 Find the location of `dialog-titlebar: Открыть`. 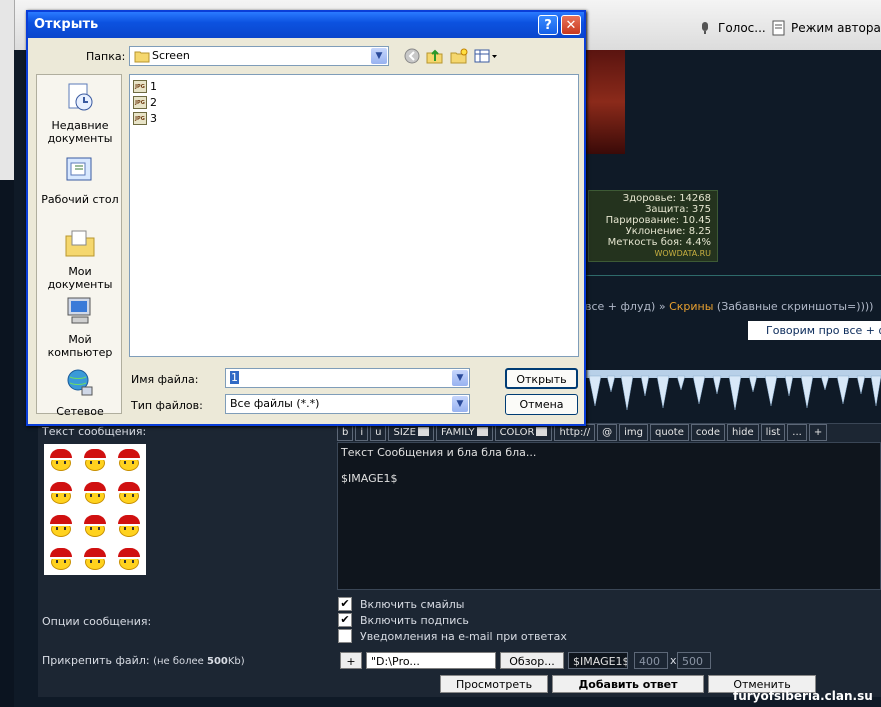

dialog-titlebar: Открыть is located at coordinates (306, 25).